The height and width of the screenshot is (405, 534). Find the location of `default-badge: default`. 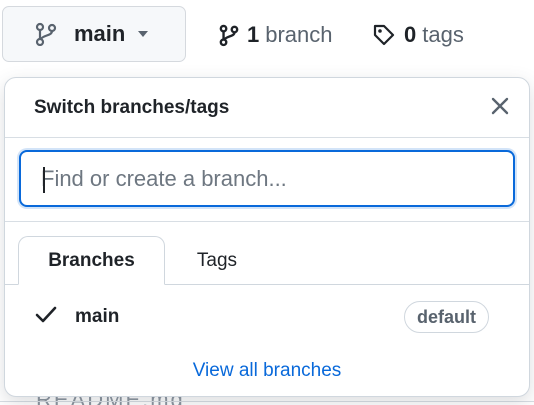

default-badge: default is located at coordinates (447, 317).